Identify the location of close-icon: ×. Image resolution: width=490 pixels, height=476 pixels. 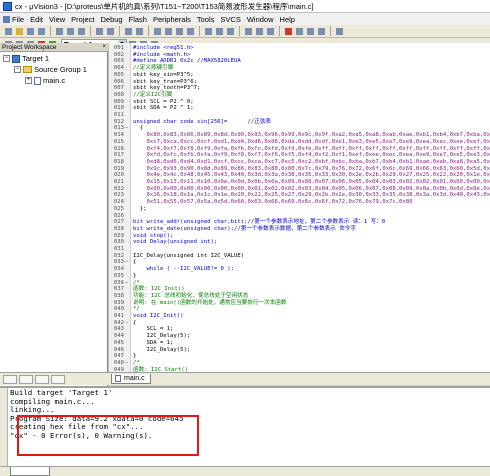
(104, 47).